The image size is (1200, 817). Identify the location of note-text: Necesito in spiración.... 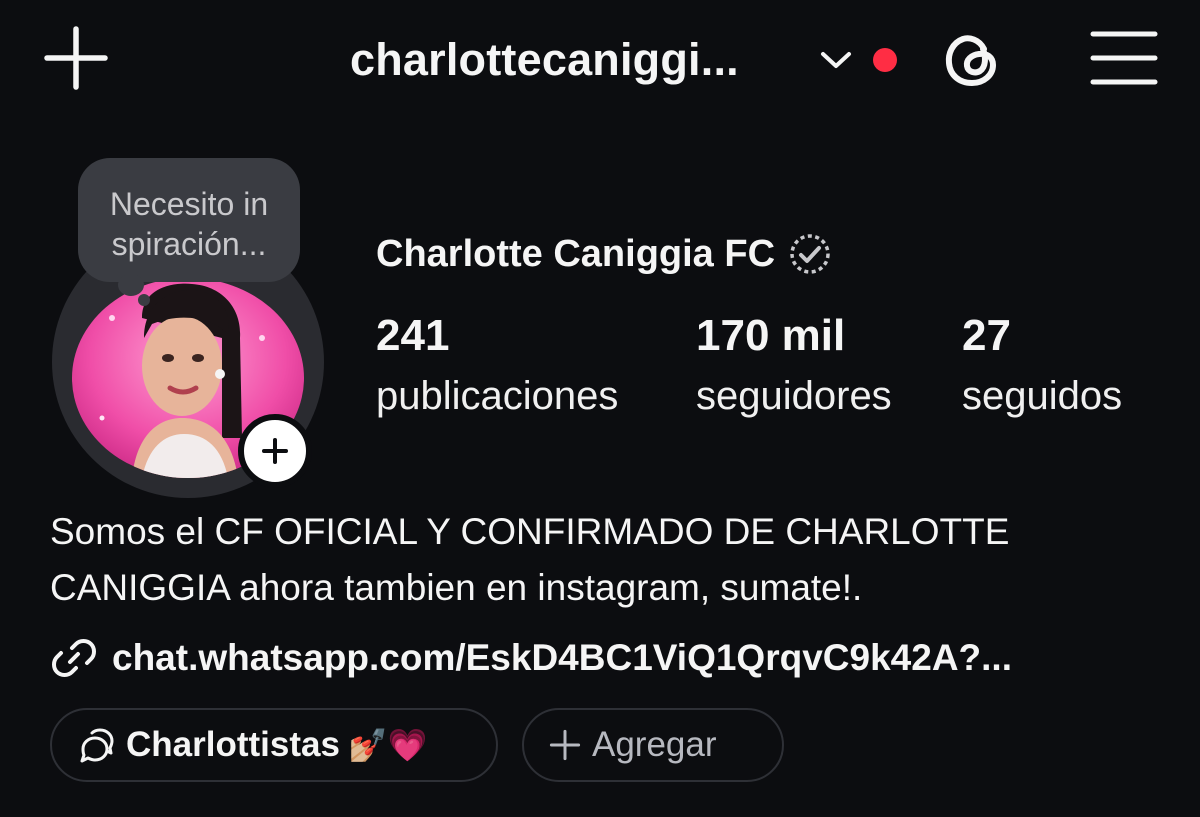
(189, 224).